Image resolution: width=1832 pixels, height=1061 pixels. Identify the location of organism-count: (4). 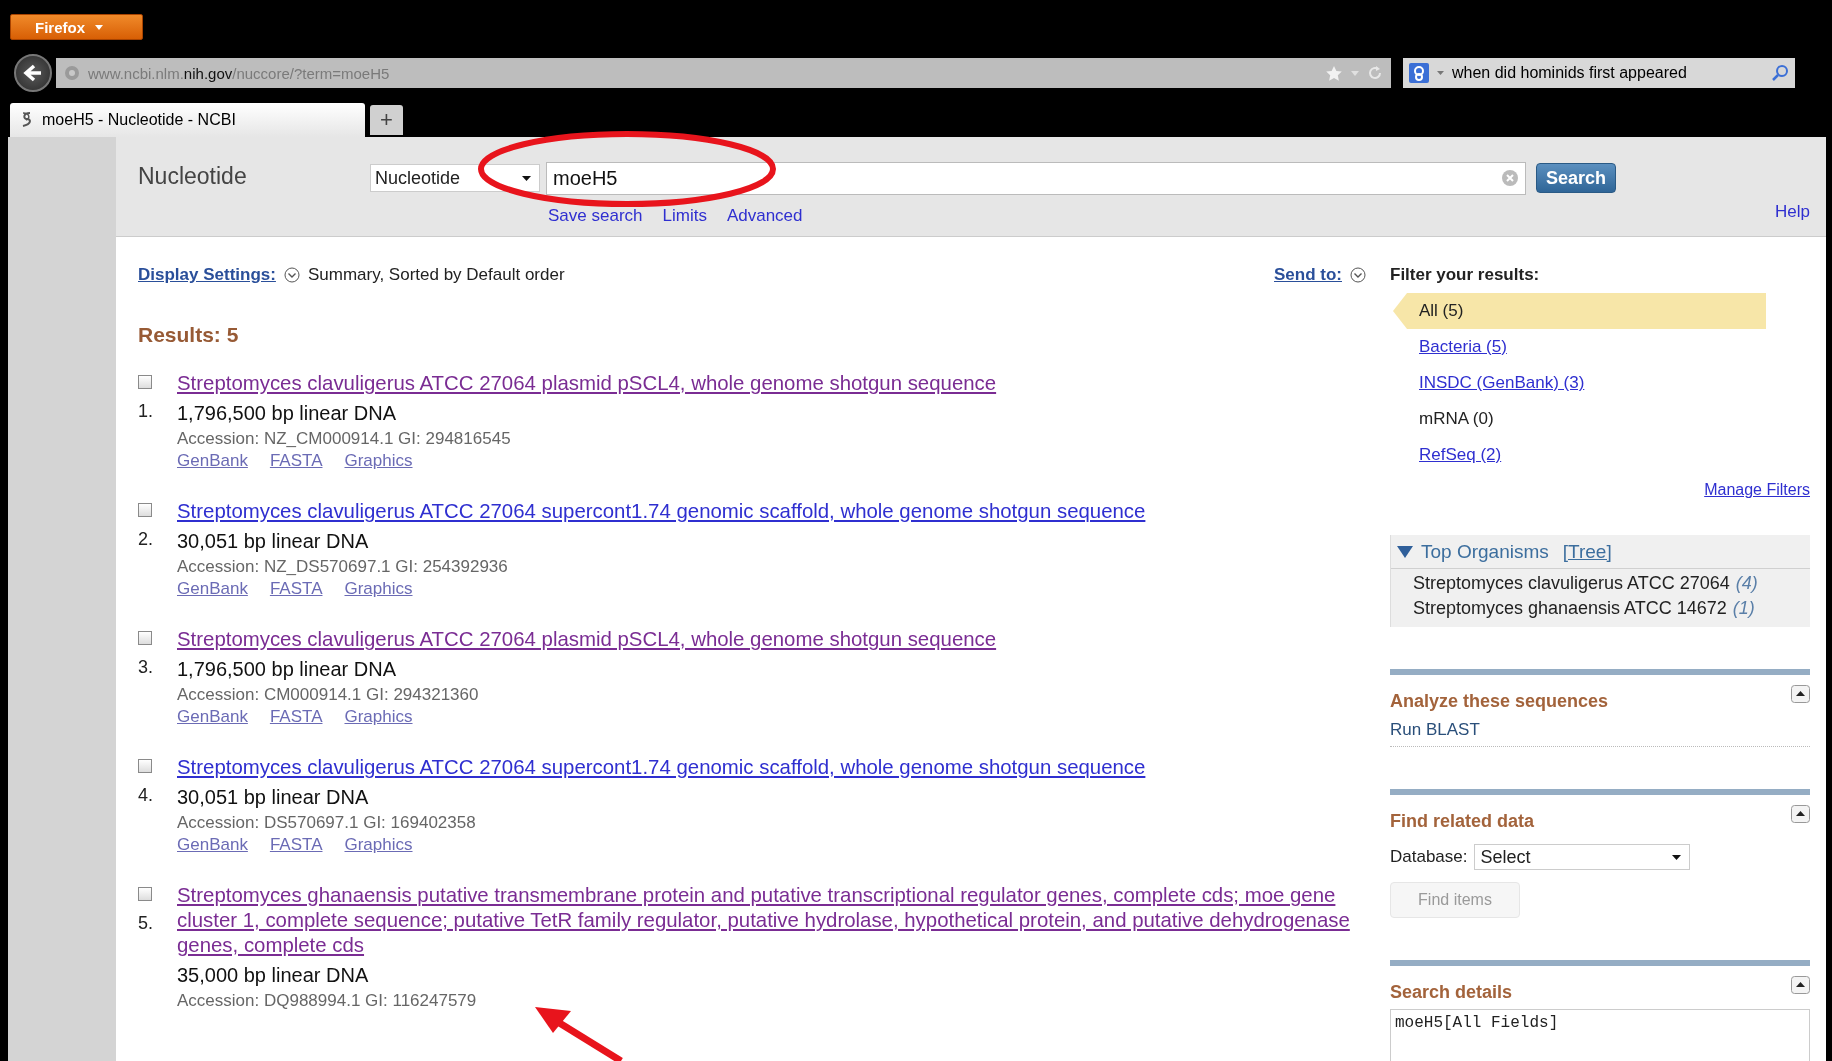
(1746, 583).